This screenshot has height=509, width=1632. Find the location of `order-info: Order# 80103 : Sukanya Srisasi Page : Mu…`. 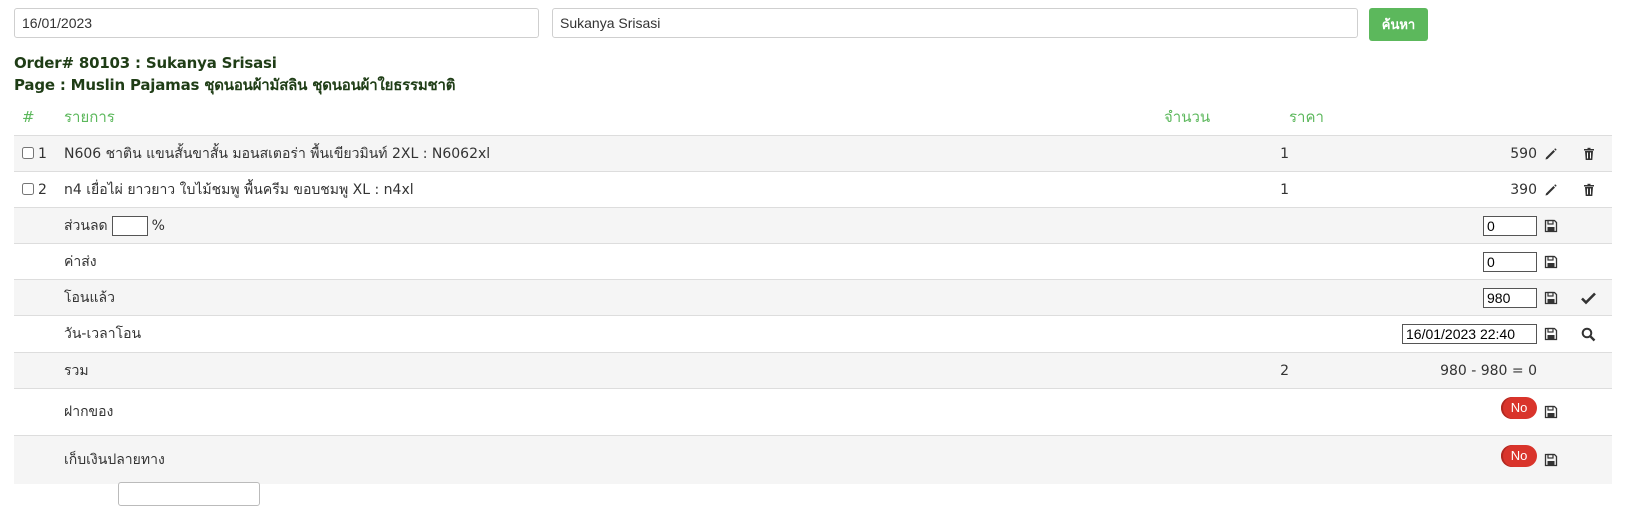

order-info: Order# 80103 : Sukanya Srisasi Page : Mu… is located at coordinates (234, 74).